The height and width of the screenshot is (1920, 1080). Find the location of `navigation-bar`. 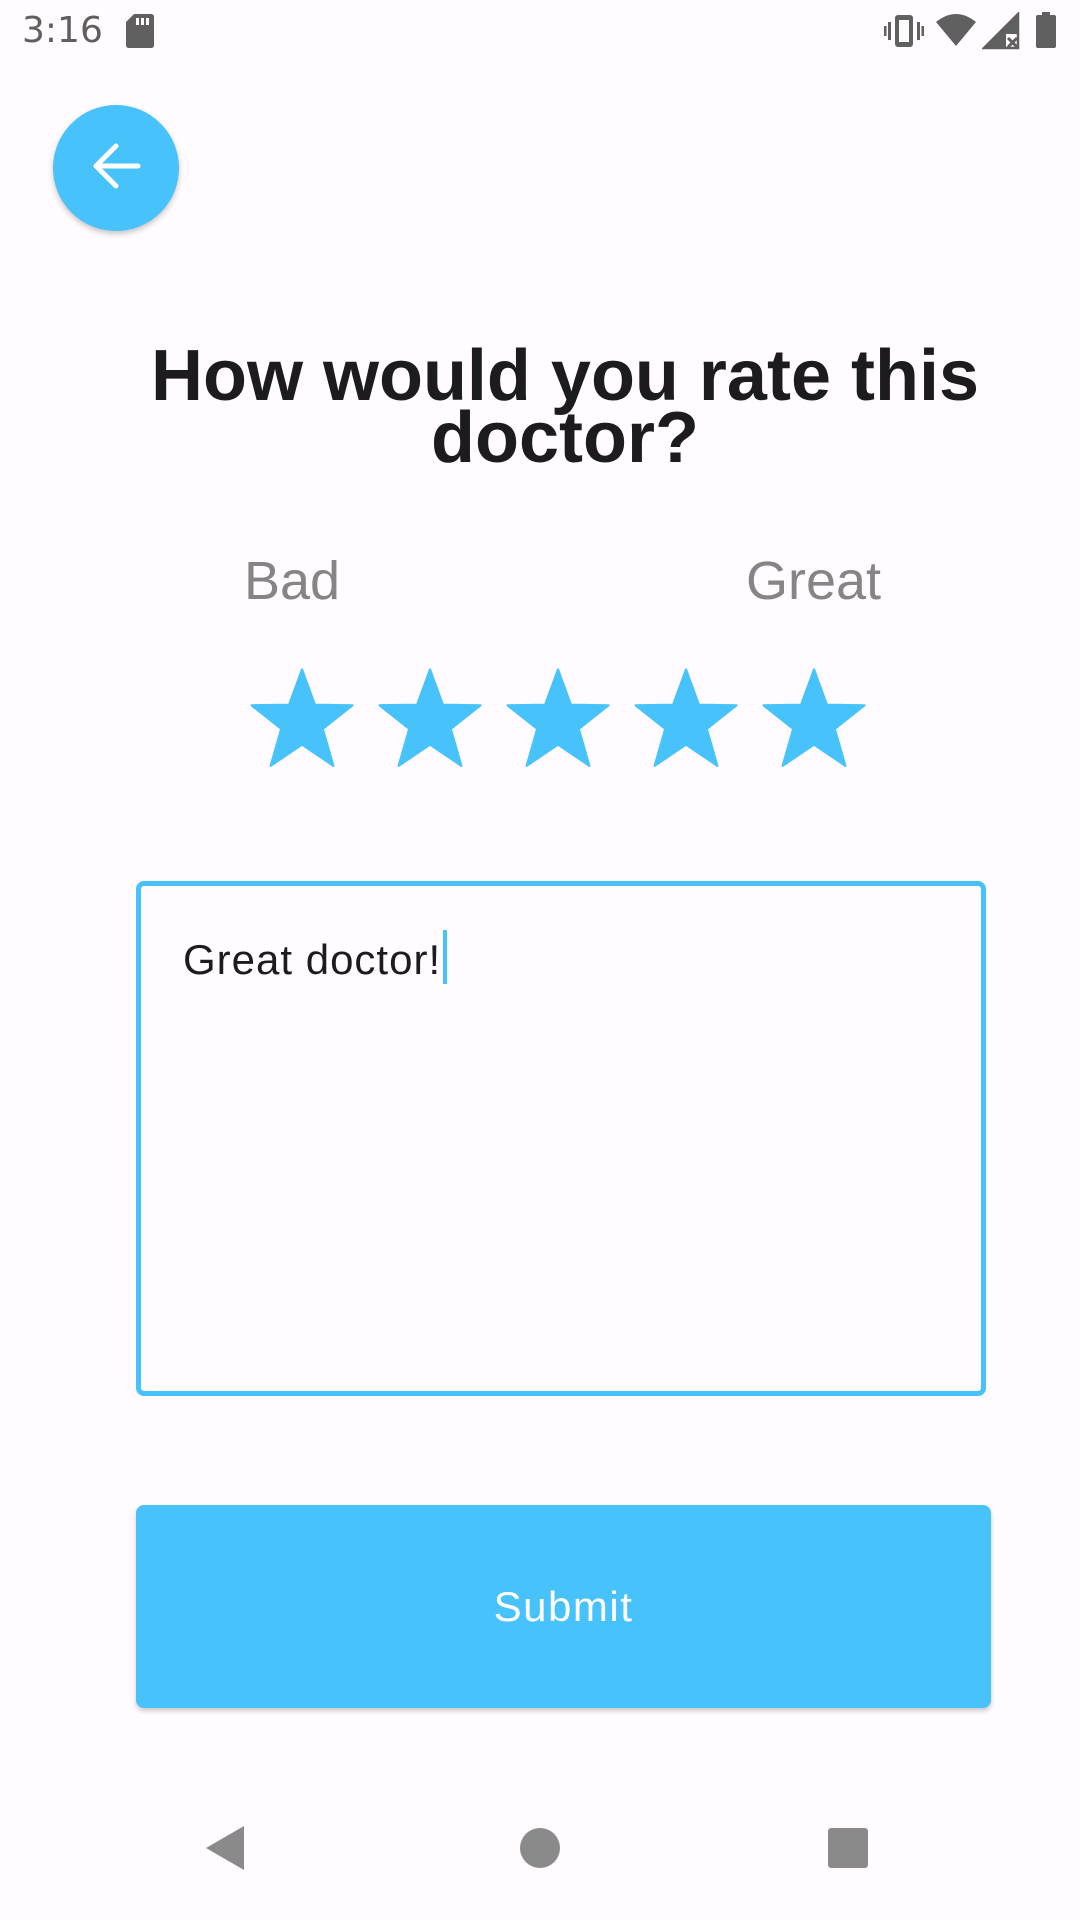

navigation-bar is located at coordinates (540, 1854).